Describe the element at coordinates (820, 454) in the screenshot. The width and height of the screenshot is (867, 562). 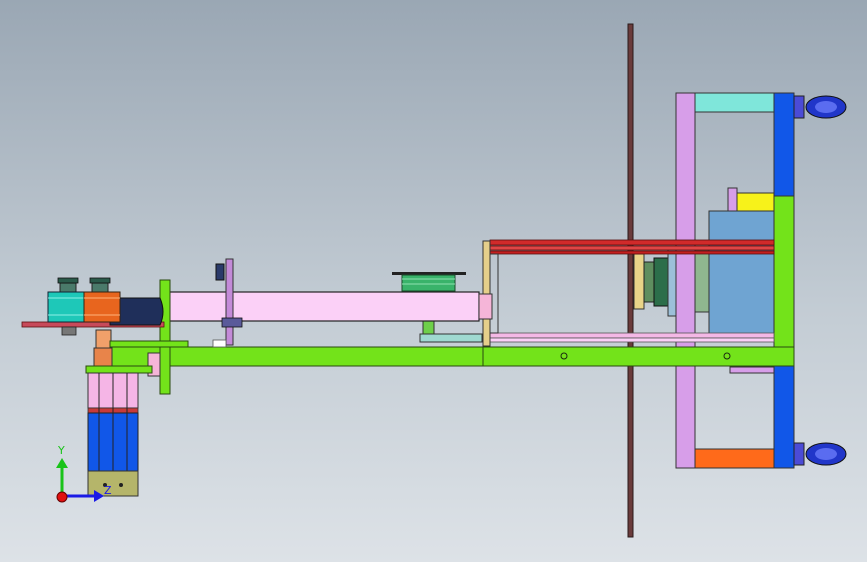
I see `caster-wheel-bottom` at that location.